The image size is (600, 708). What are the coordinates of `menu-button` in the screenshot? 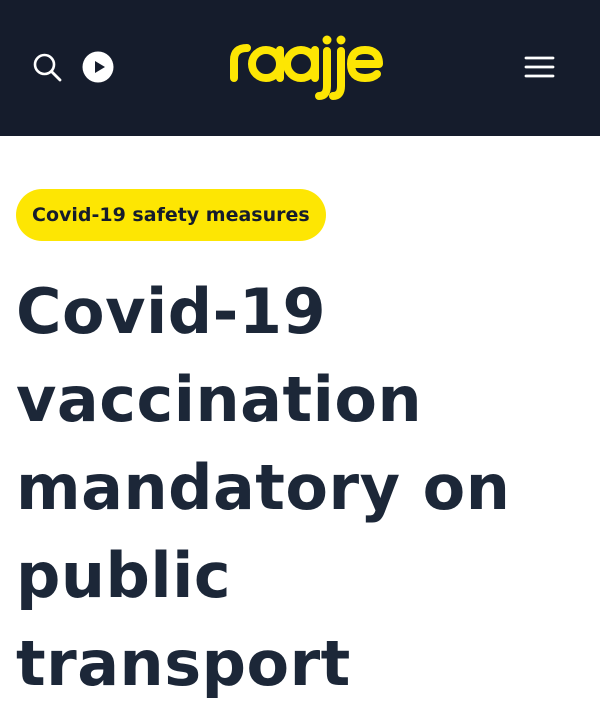 It's located at (540, 67).